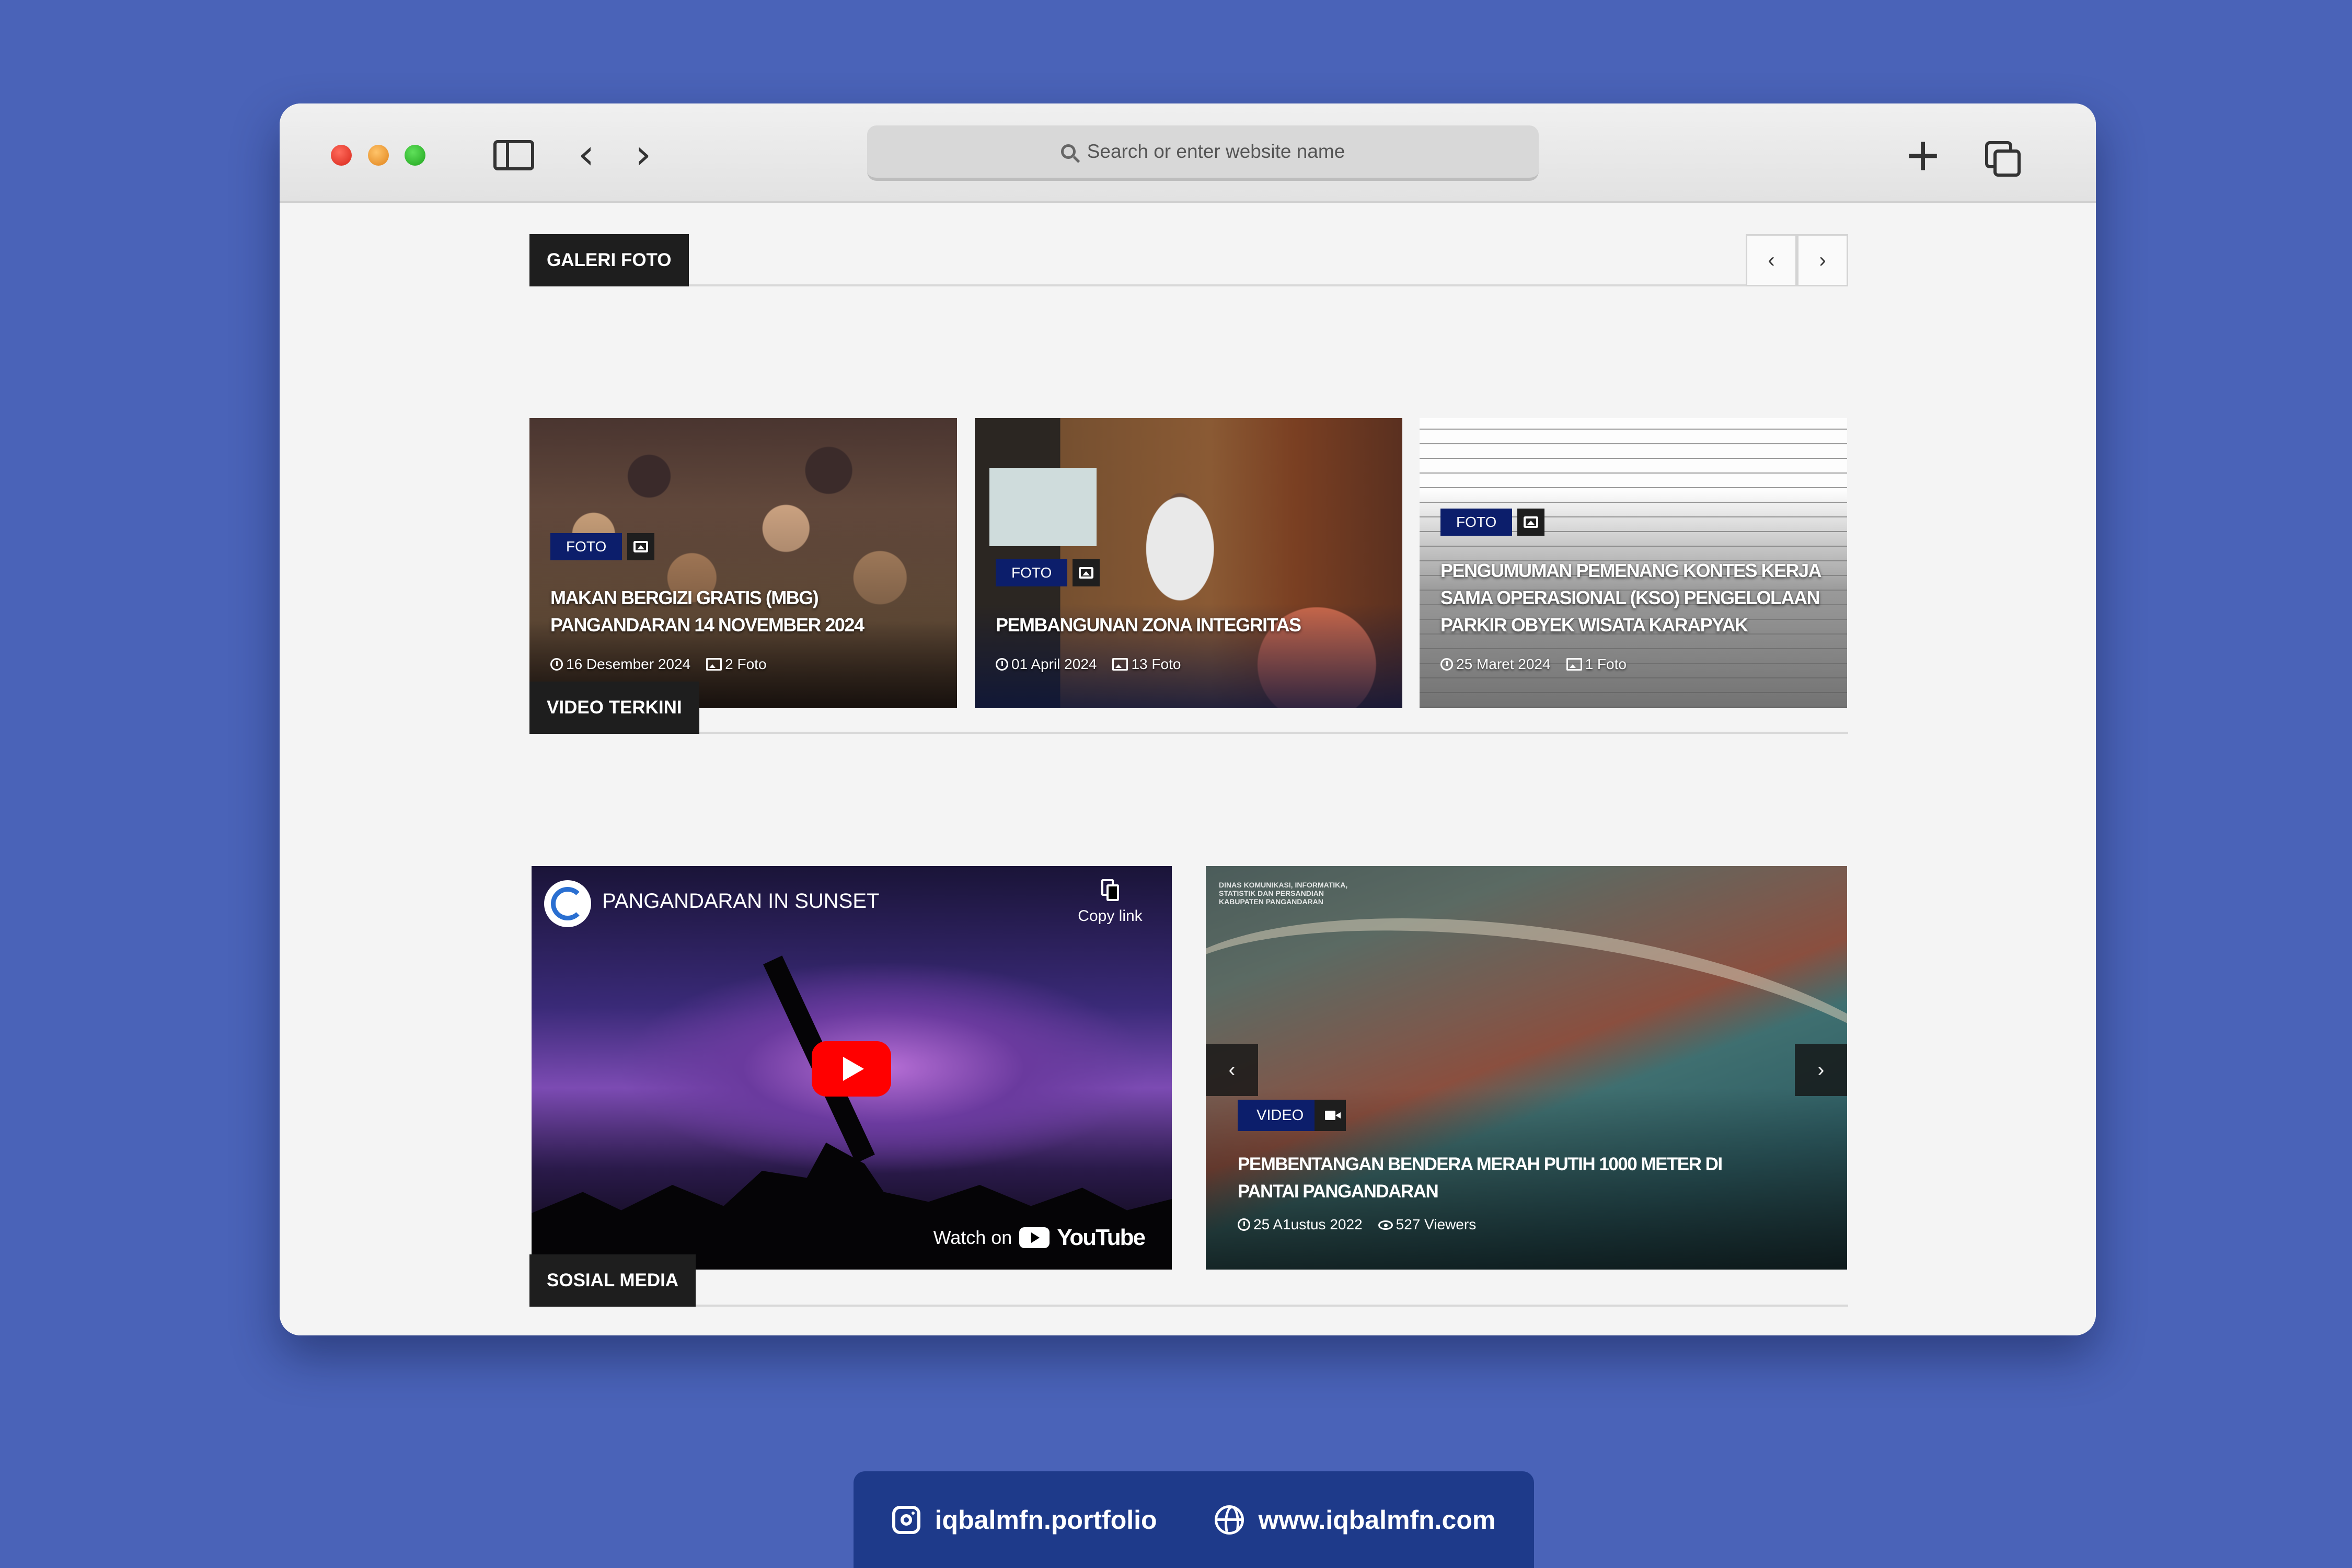  What do you see at coordinates (1771, 260) in the screenshot?
I see `gallery-prev-button: ‹` at bounding box center [1771, 260].